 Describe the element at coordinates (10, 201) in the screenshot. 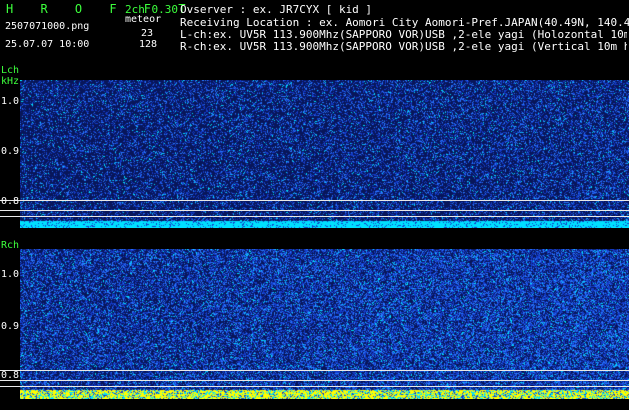

I see `lch-freq-label: 0.8` at that location.